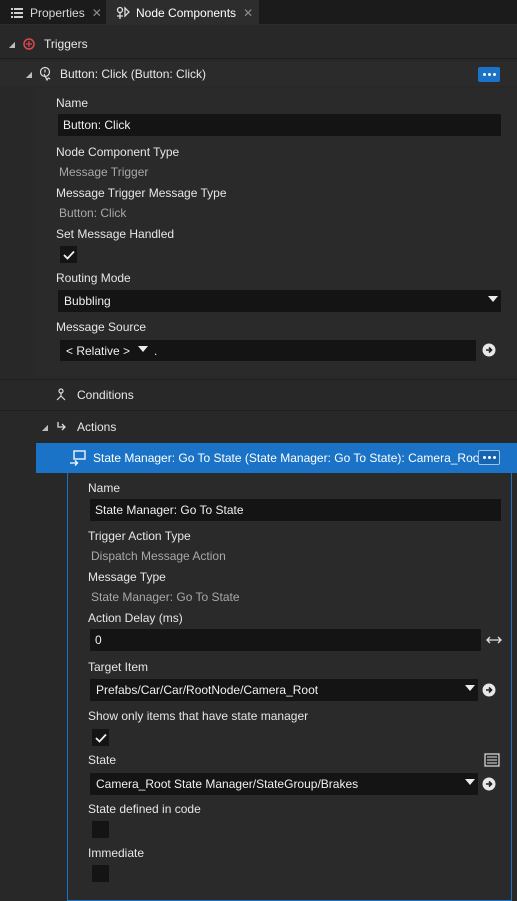 This screenshot has height=901, width=517. I want to click on node-component-type-label: Node Component Type, so click(118, 152).